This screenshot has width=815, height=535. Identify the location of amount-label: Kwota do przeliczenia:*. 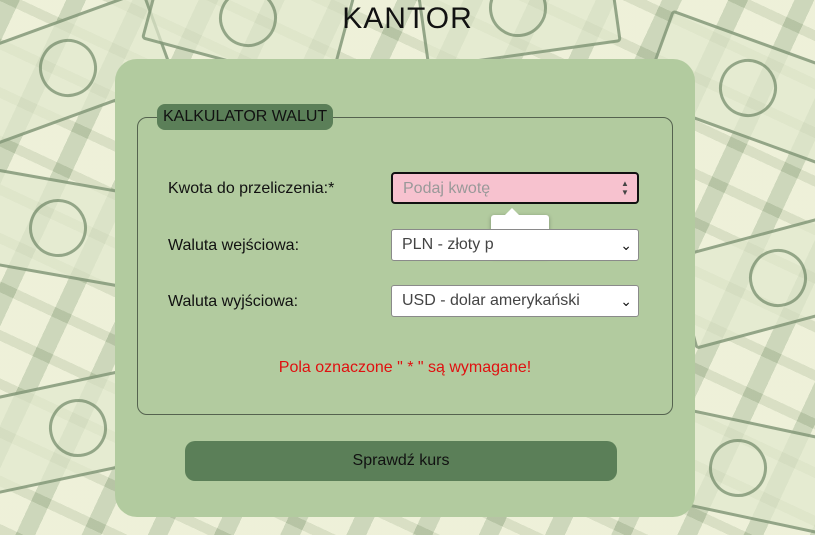
(251, 188).